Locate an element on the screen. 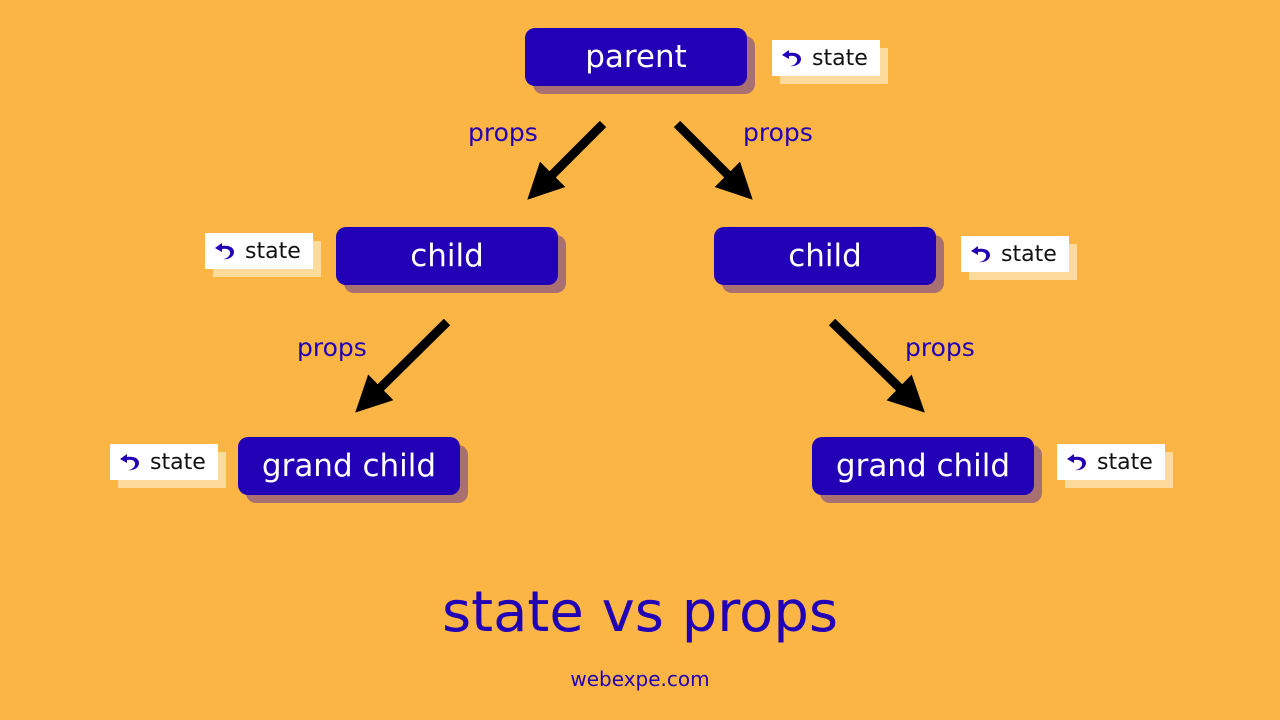 The height and width of the screenshot is (720, 1280). arrow-child-to-grandchild-left is located at coordinates (403, 365).